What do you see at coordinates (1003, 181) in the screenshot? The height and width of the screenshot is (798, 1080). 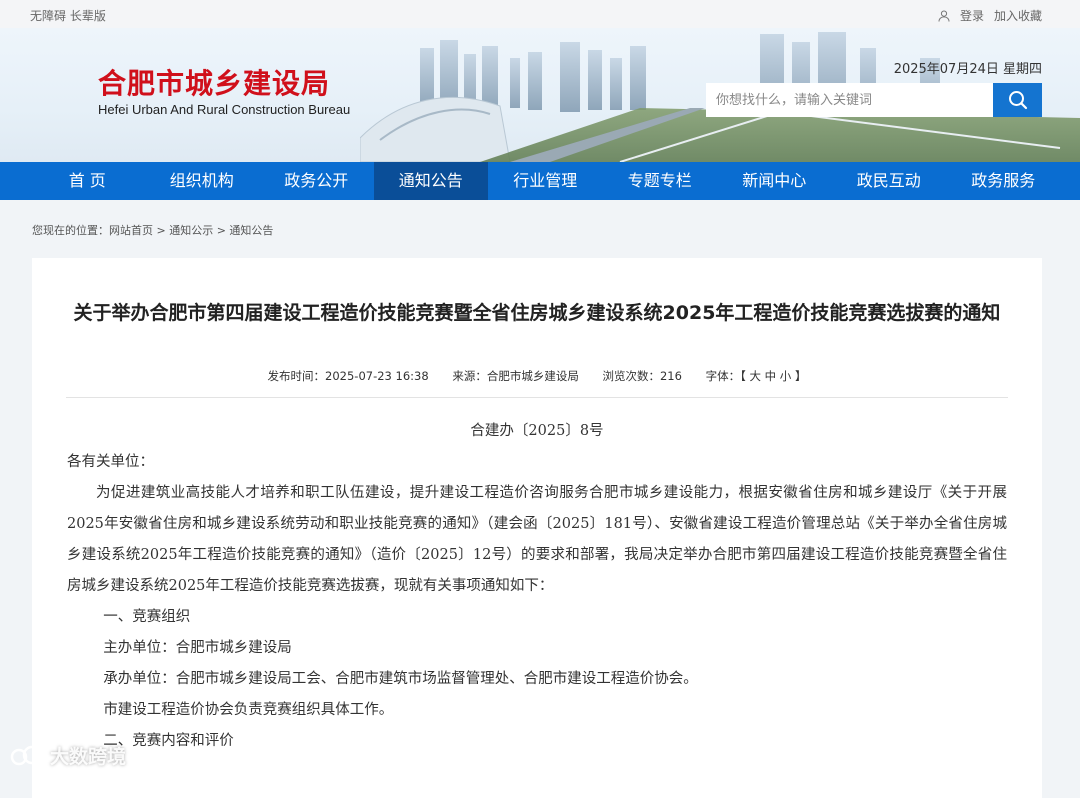 I see `nav-item-government-services: 政务服务` at bounding box center [1003, 181].